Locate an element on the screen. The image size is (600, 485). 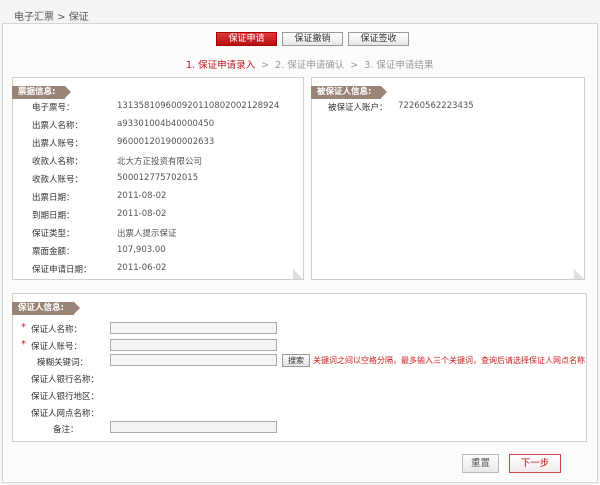
breadcrumb: 电子汇票 > 保证 is located at coordinates (51, 17).